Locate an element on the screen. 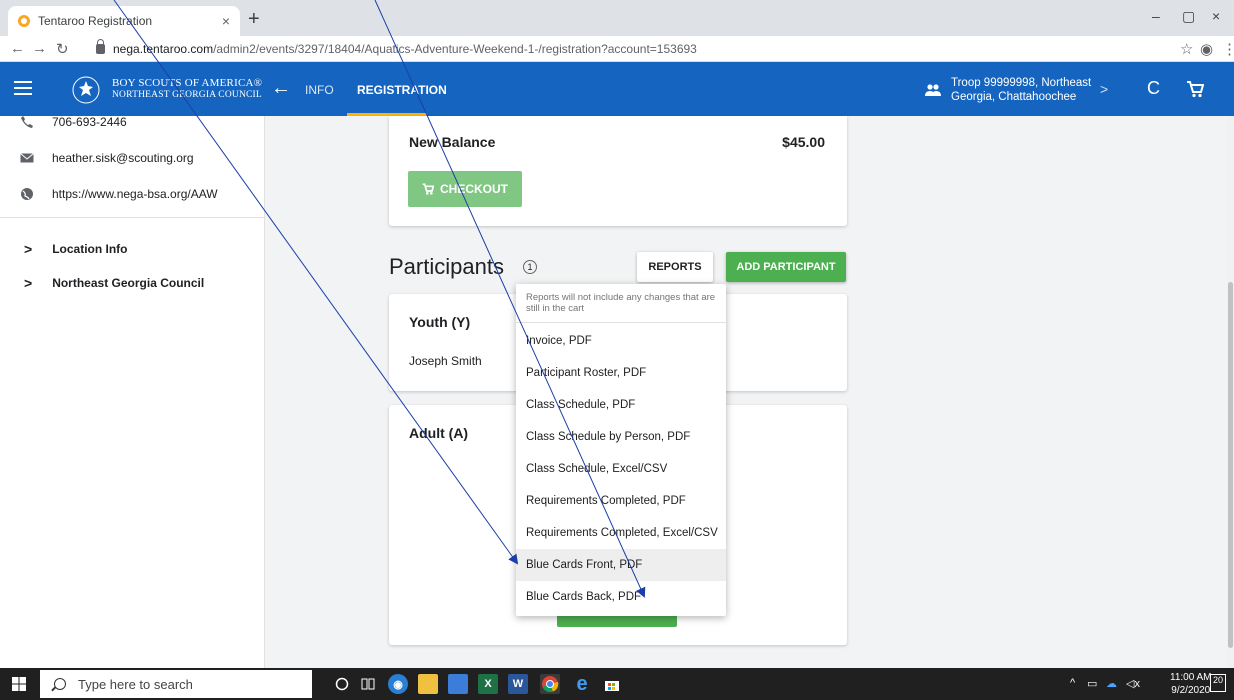 The height and width of the screenshot is (700, 1234). browser-tab-strip: Tentaroo Registration × + – ▢ × is located at coordinates (617, 18).